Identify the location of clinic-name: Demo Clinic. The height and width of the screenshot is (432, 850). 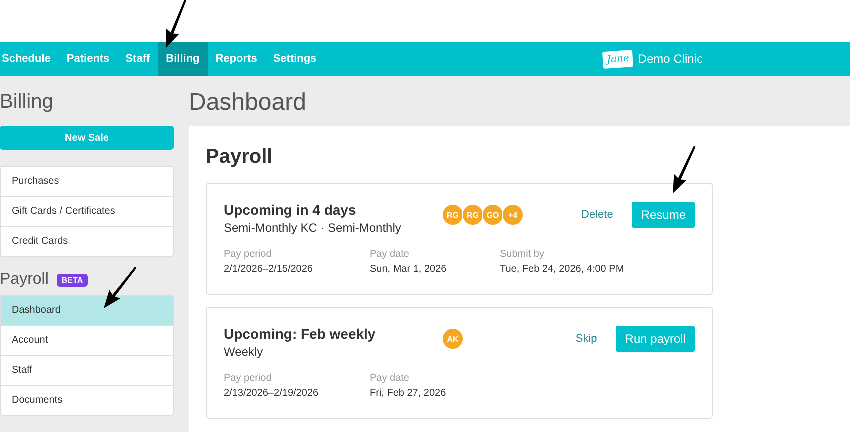
(671, 59).